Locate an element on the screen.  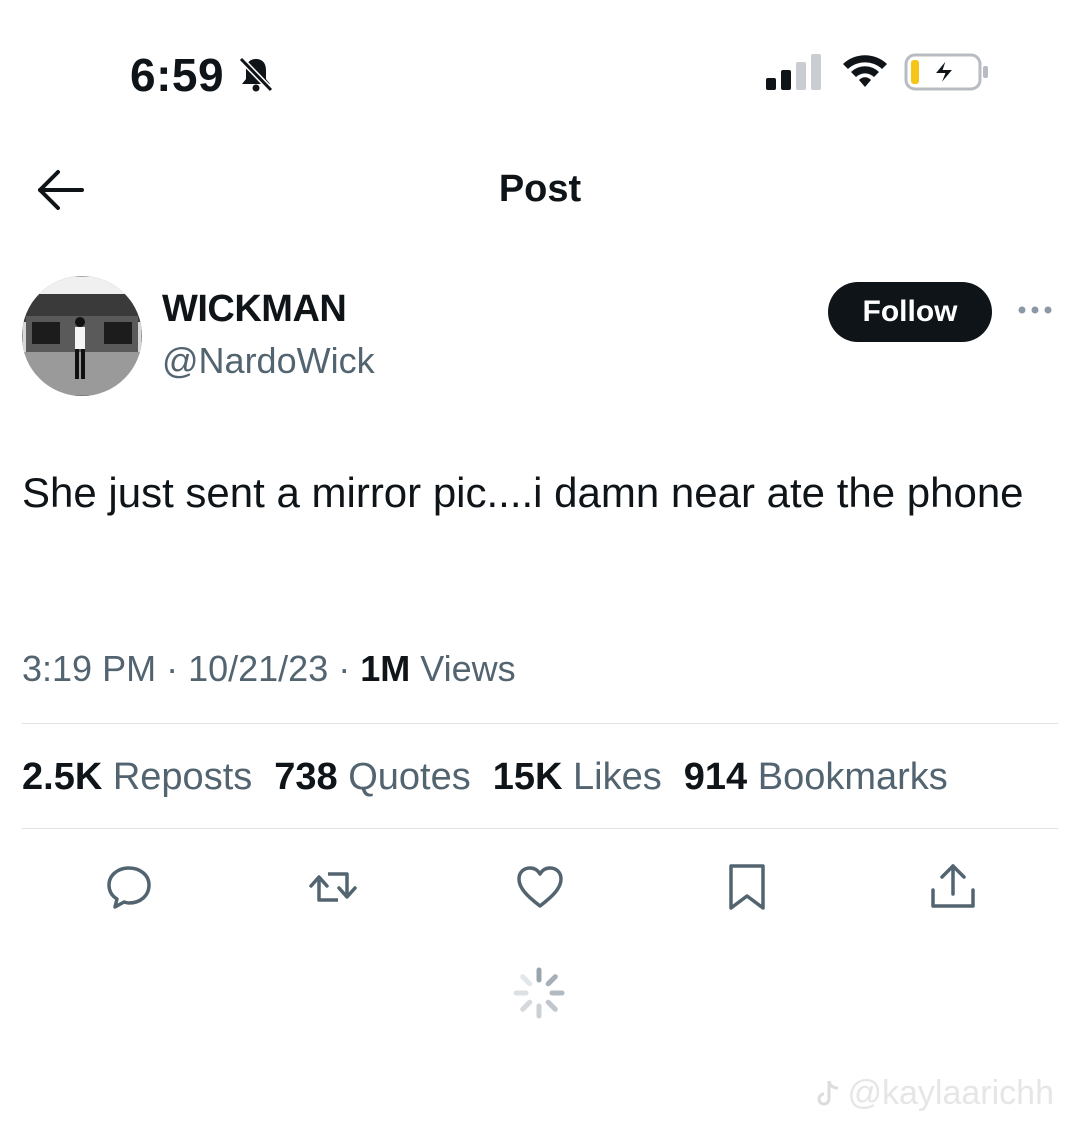
tweet-time: 3:19 PM is located at coordinates (89, 668).